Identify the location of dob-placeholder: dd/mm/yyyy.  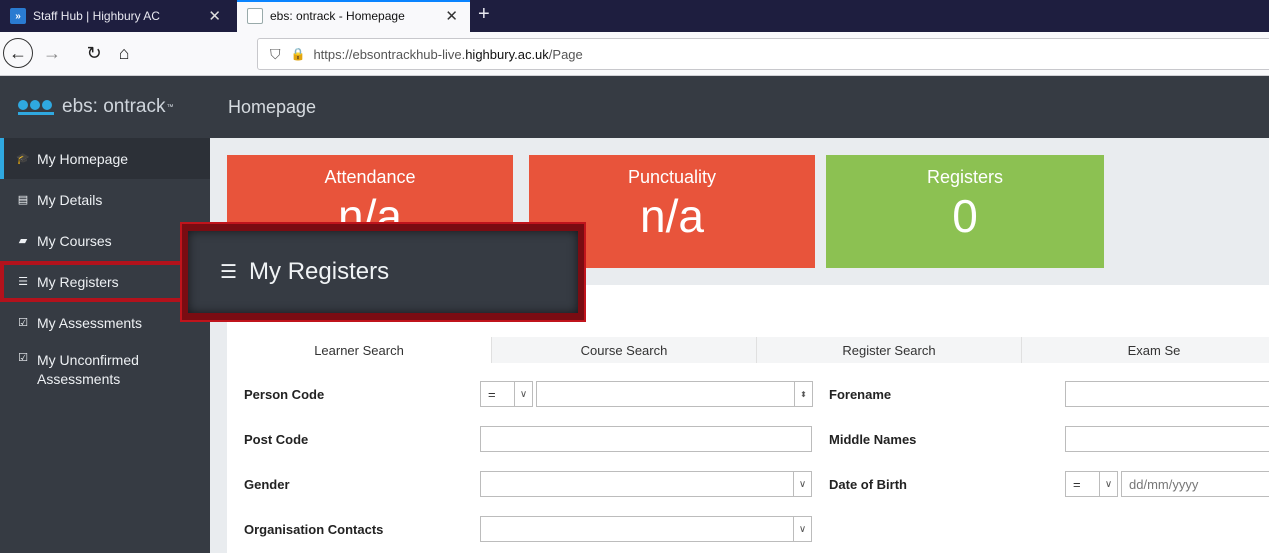
(1164, 484).